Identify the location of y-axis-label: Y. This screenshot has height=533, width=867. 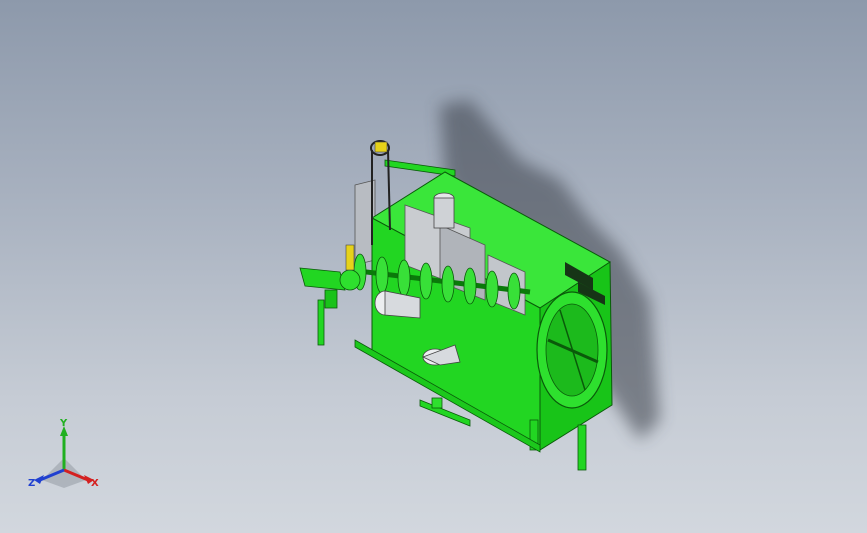
(63, 423).